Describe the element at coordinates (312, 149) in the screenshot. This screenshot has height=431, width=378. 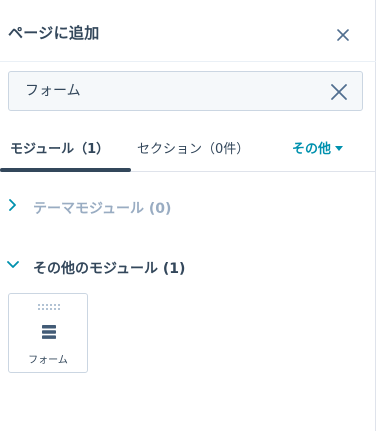
I see `more-dropdown-label: その他` at that location.